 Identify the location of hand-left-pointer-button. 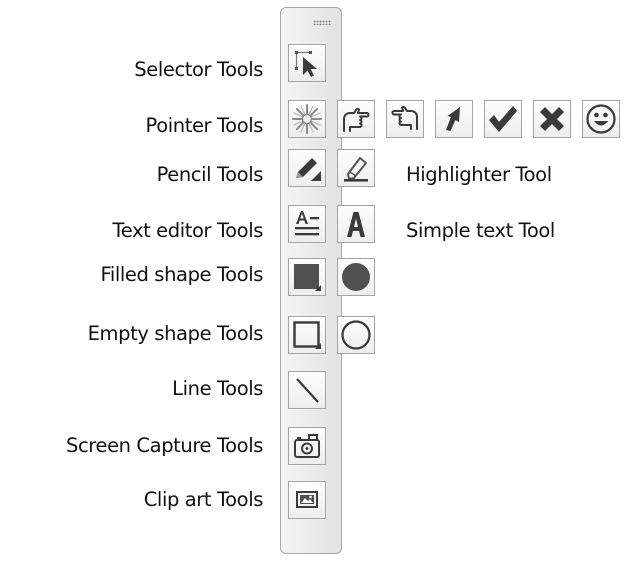
(405, 119).